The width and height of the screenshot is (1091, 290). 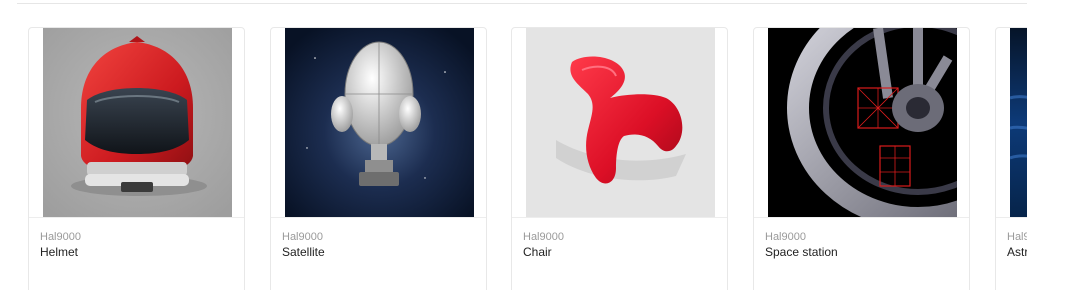 What do you see at coordinates (59, 252) in the screenshot?
I see `card-title: Helmet` at bounding box center [59, 252].